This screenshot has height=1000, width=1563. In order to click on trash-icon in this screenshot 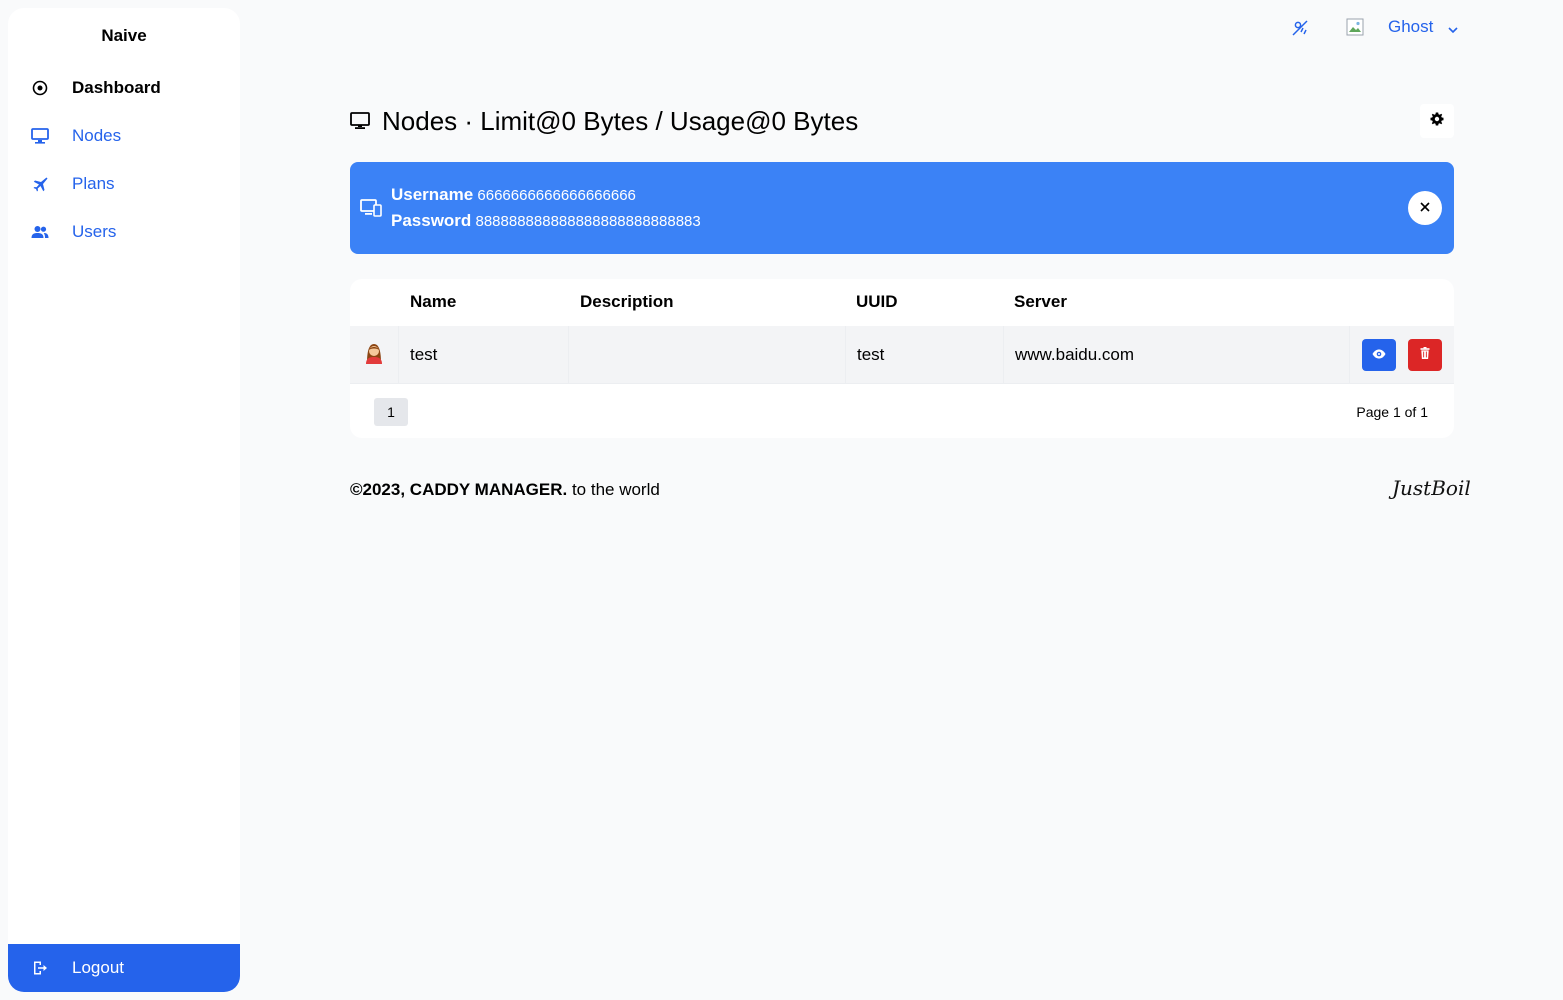, I will do `click(1425, 355)`.